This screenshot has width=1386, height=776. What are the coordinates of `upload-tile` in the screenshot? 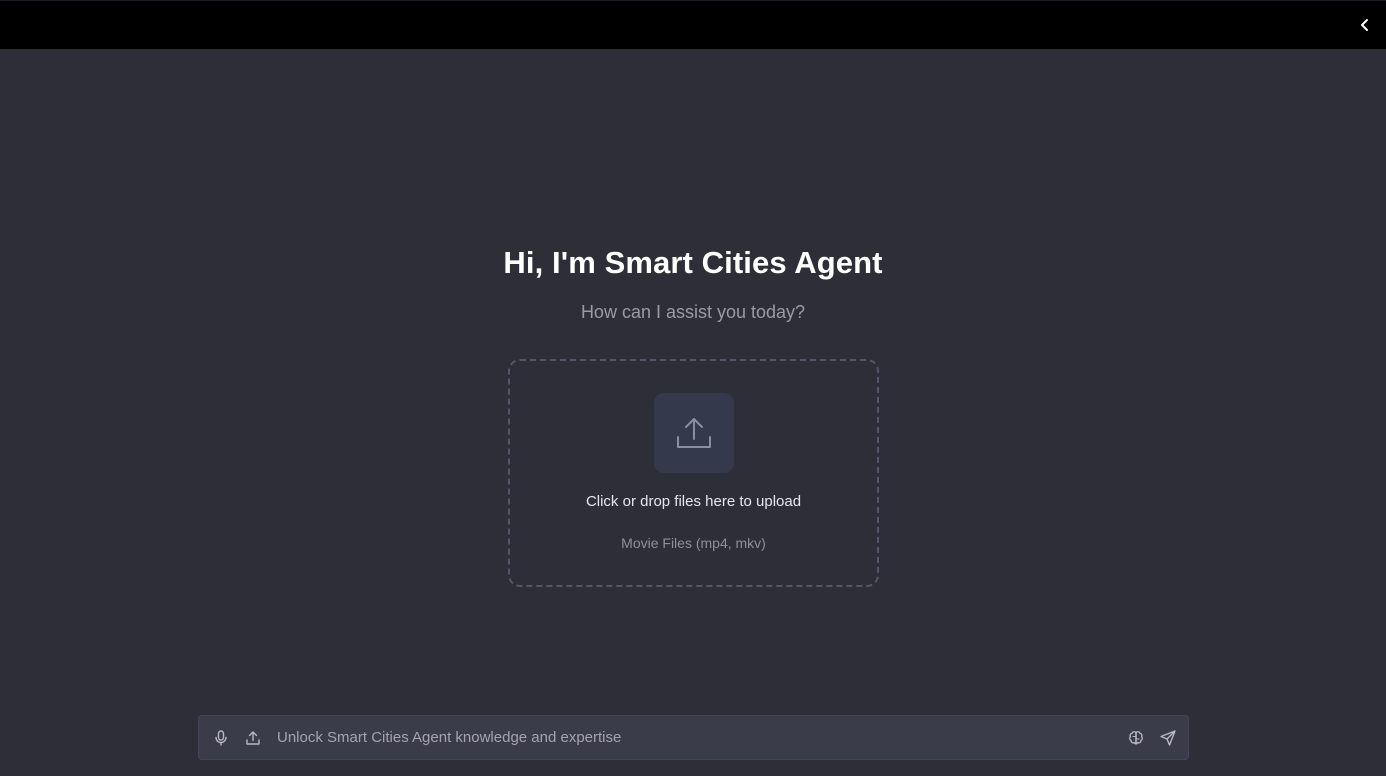 It's located at (694, 433).